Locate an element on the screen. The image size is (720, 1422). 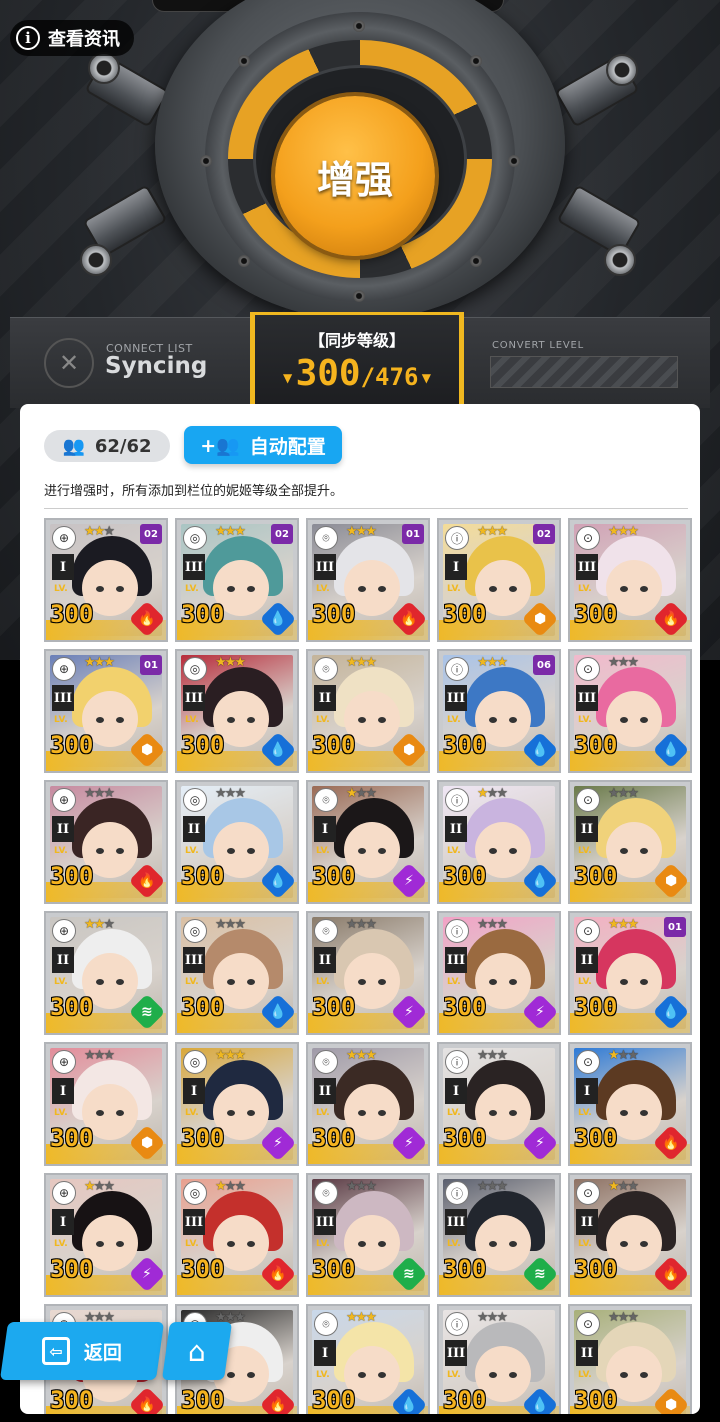
nikke-card: ⓘ III LV. 300 ★★★ 06 💧 is located at coordinates (499, 711).